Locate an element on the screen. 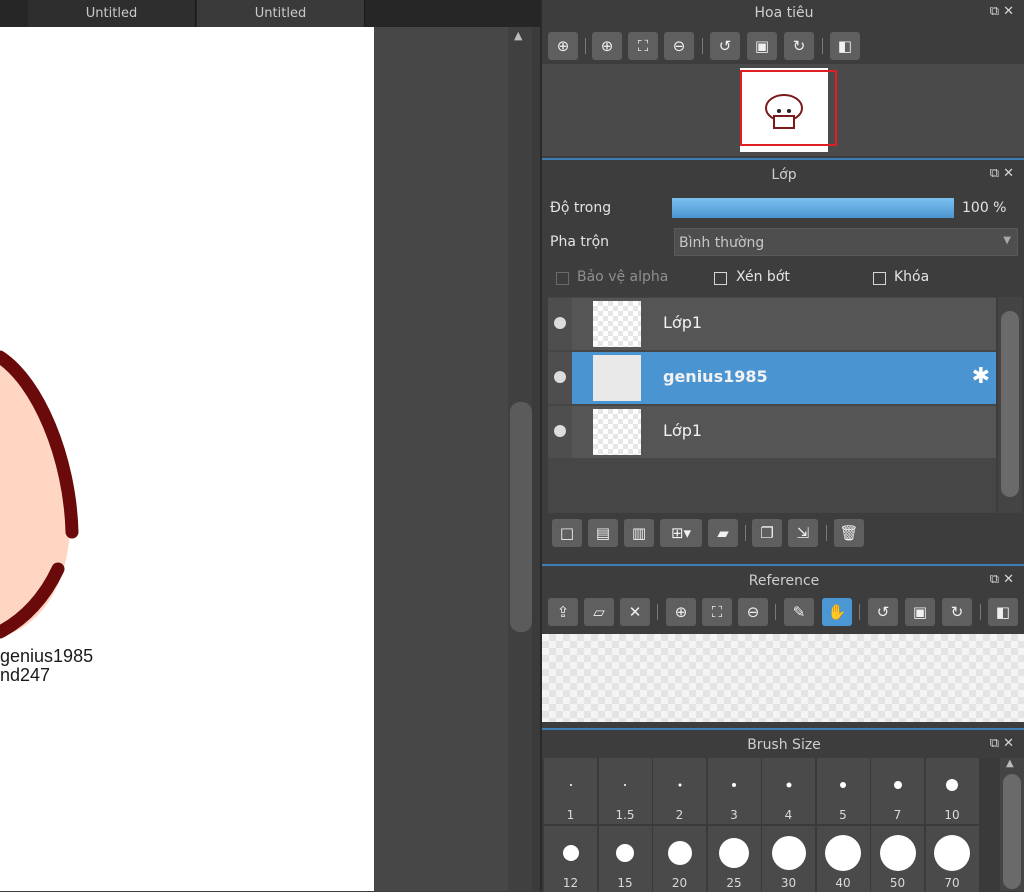 The image size is (1024, 892). new-layer-8bit-icon: ▤ is located at coordinates (603, 533).